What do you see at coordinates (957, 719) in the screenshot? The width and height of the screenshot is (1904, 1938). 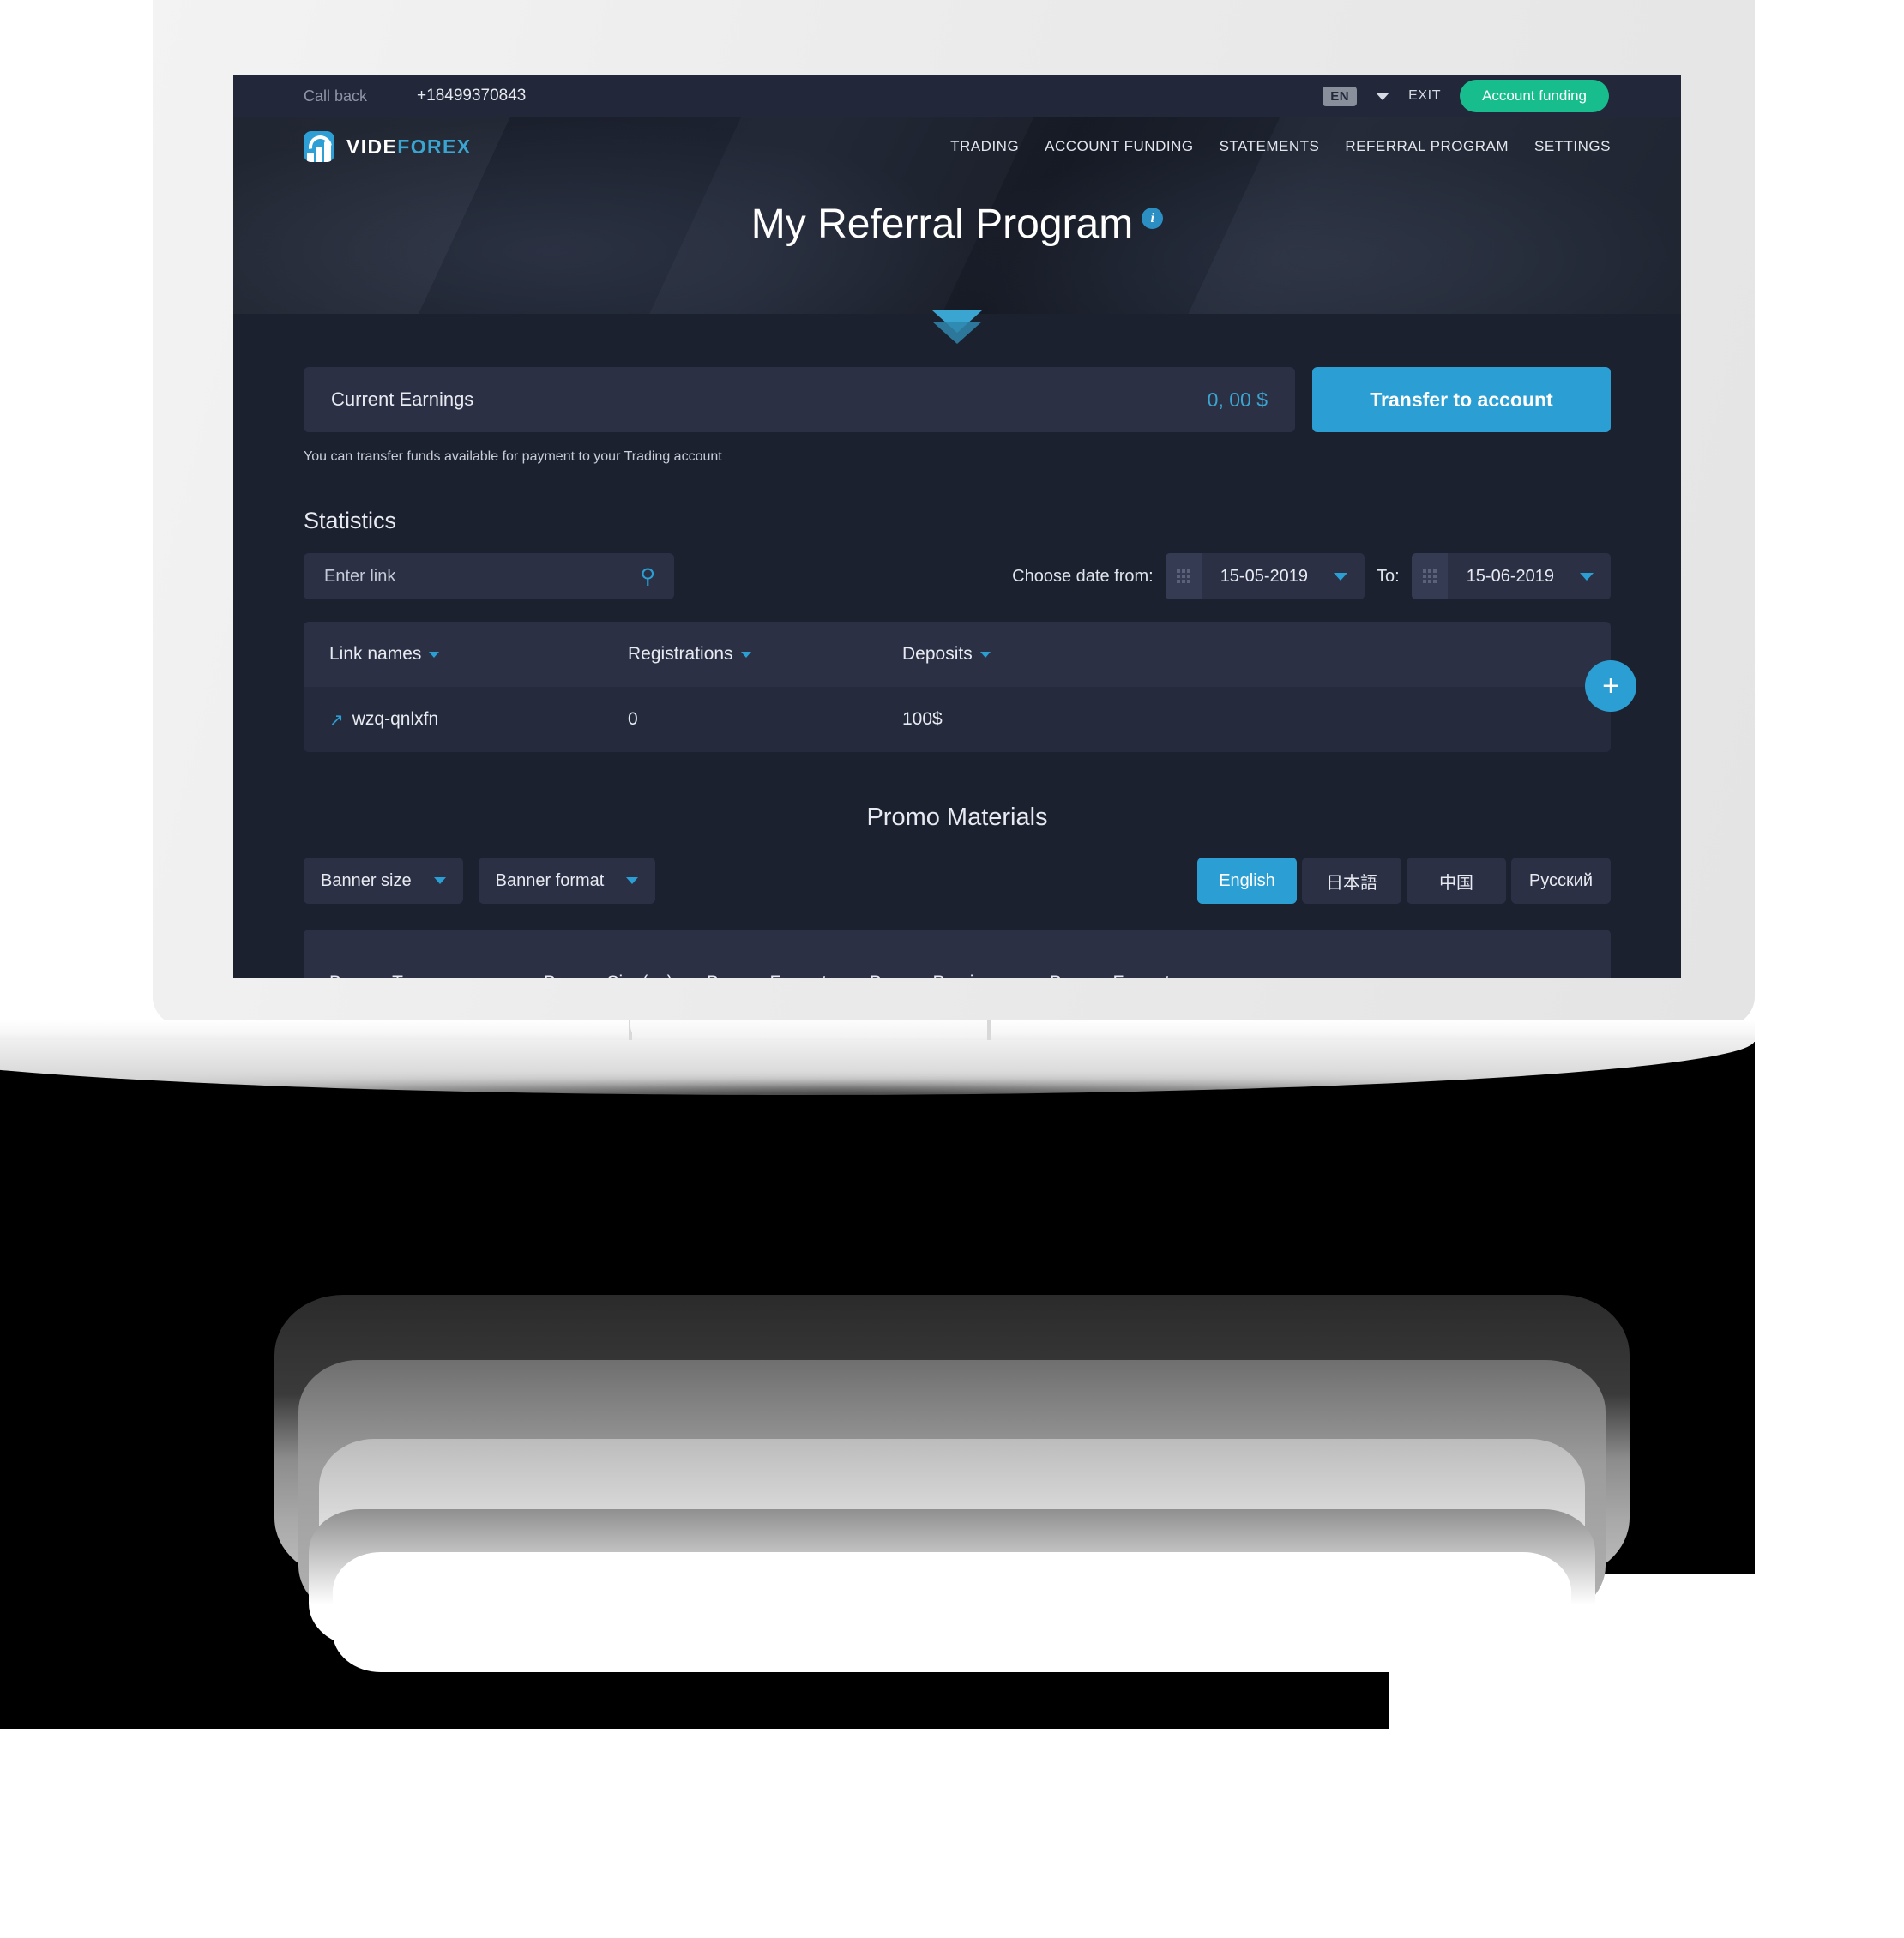 I see `table-row: ↗ wzq-qnlxfn 0 100$` at bounding box center [957, 719].